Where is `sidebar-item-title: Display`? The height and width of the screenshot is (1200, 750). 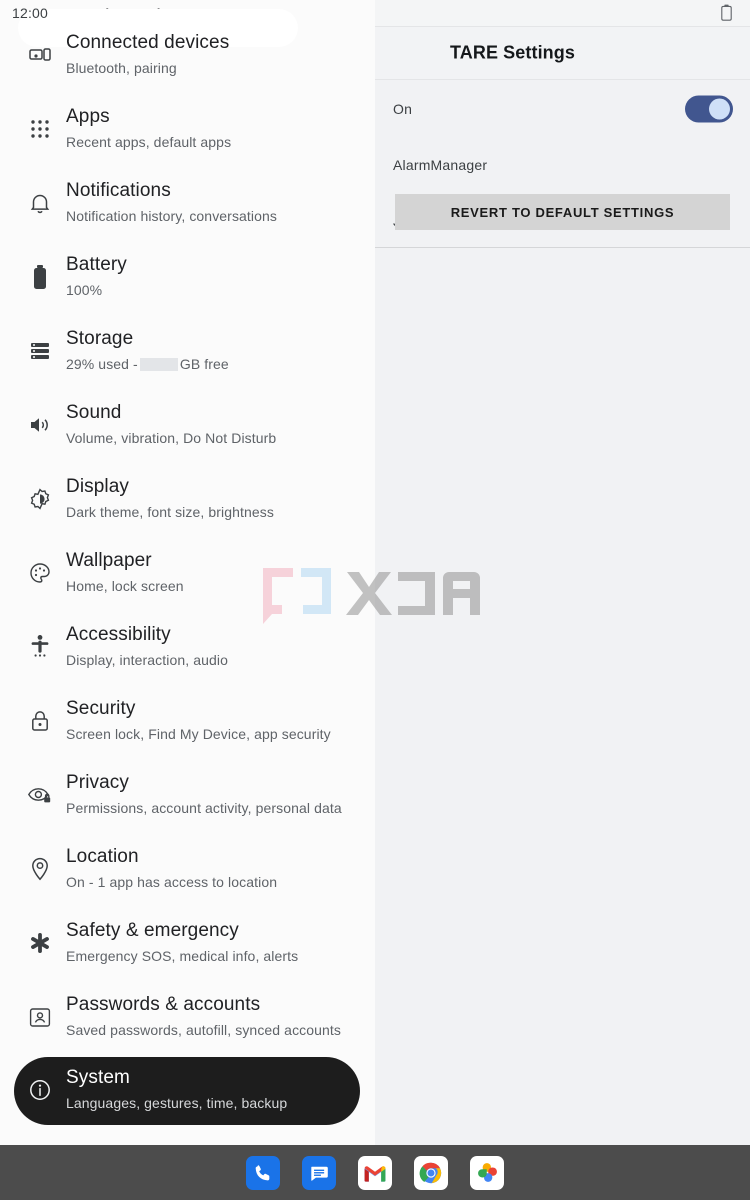 sidebar-item-title: Display is located at coordinates (97, 486).